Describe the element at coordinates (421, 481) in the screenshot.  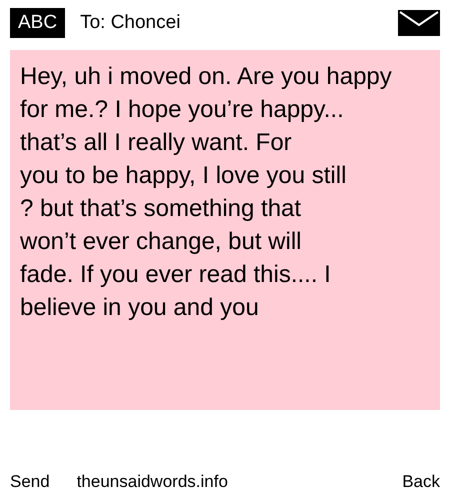
I see `back-button: Back` at that location.